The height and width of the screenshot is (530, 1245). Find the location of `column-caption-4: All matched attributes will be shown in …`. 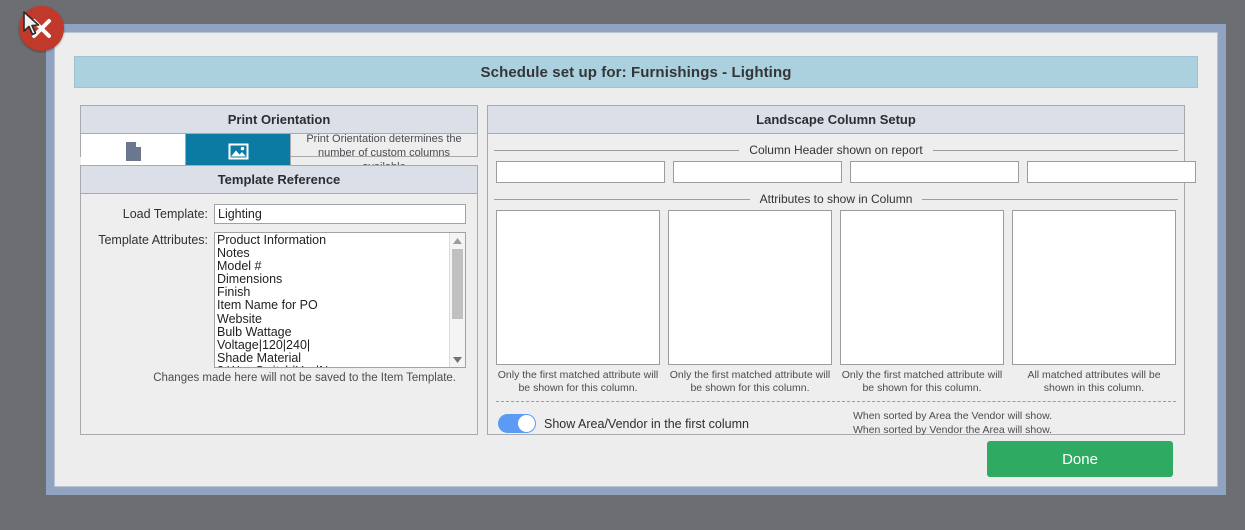

column-caption-4: All matched attributes will be shown in … is located at coordinates (1094, 381).